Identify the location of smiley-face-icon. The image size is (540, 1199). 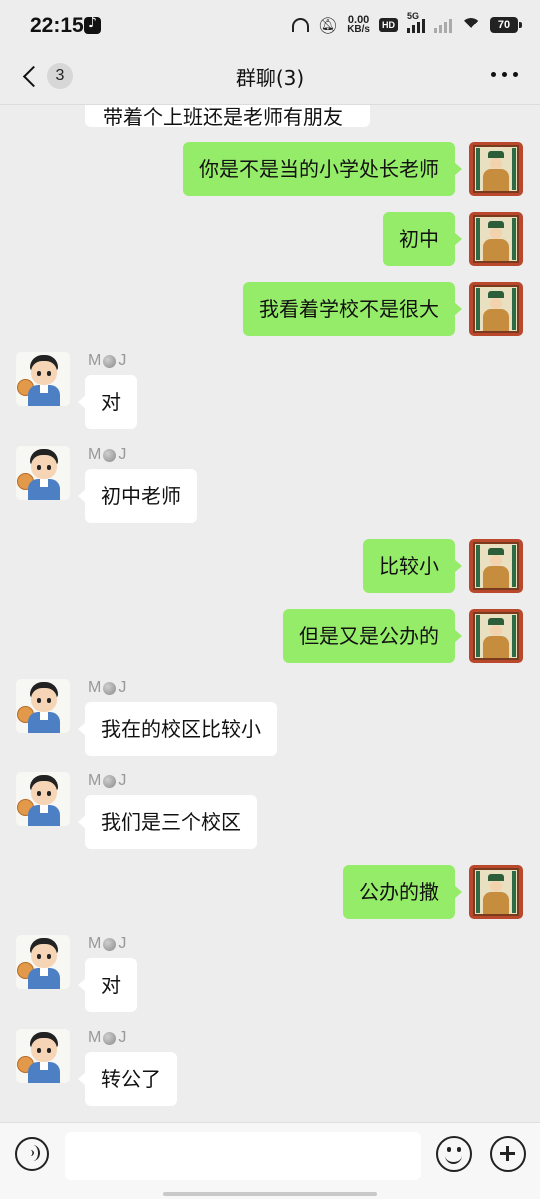
(449, 1149).